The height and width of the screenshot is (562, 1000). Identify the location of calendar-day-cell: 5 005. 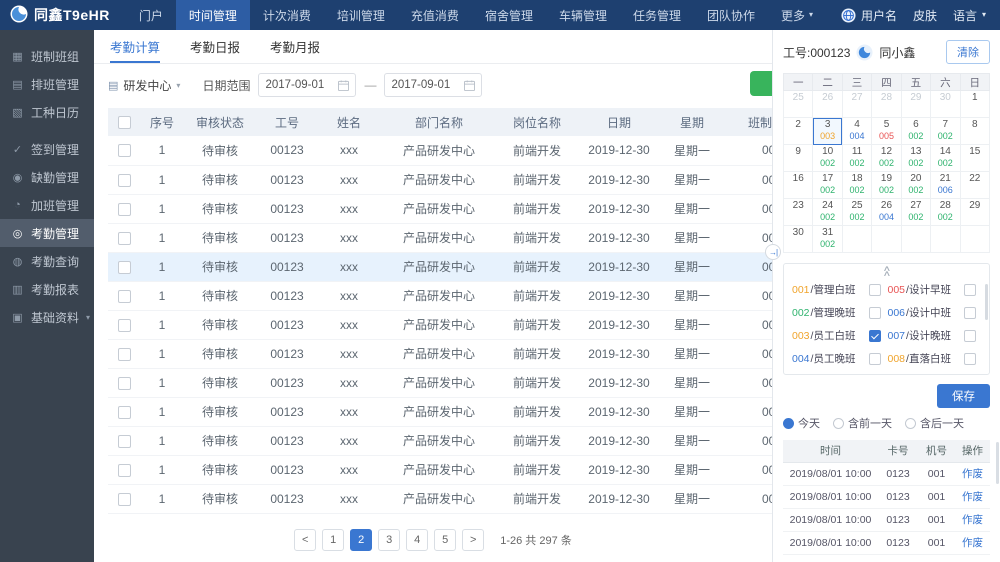
(886, 131).